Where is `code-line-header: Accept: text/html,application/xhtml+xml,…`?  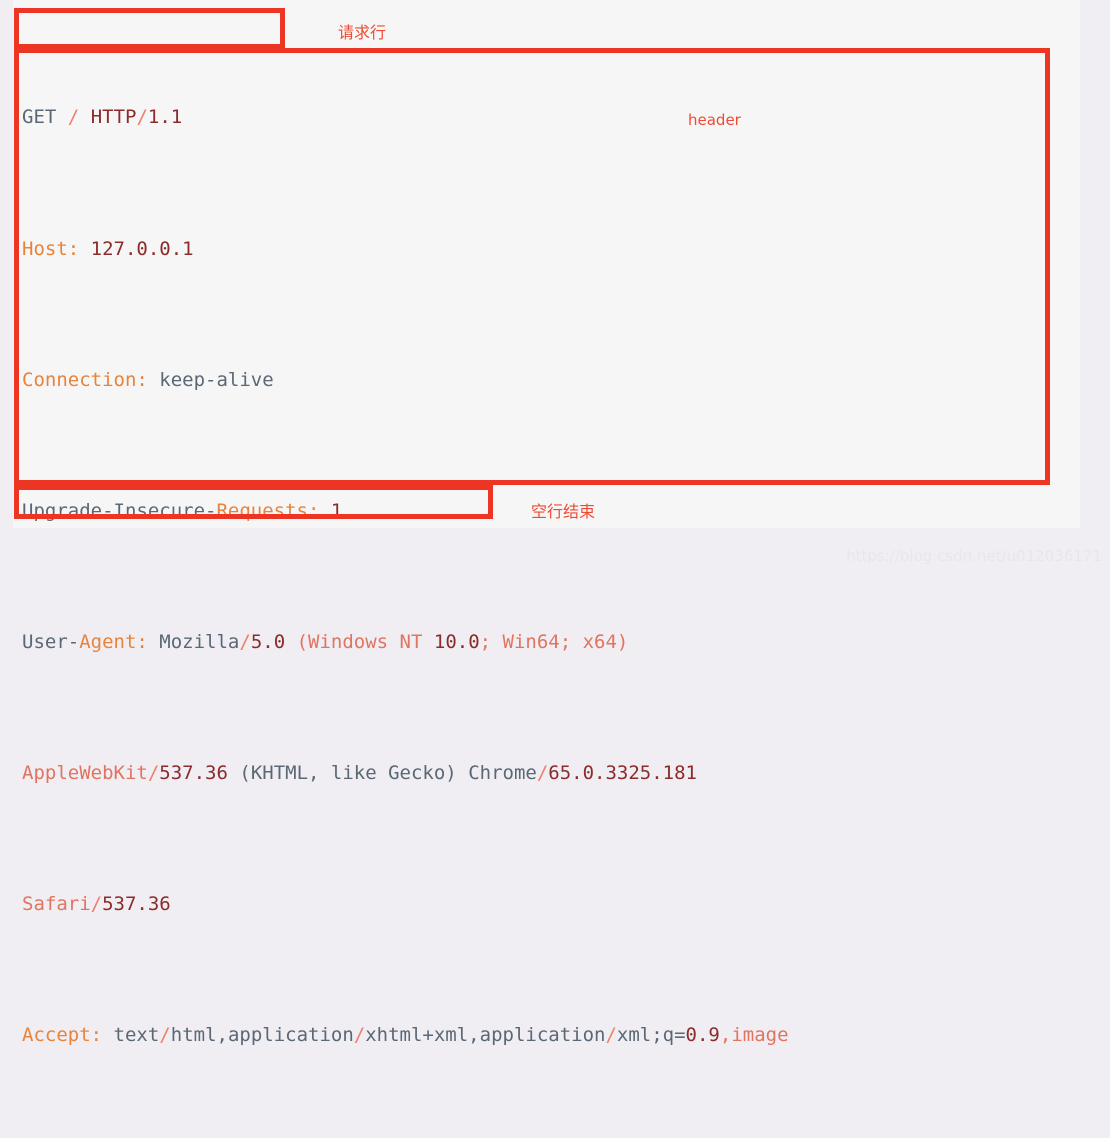 code-line-header: Accept: text/html,application/xhtml+xml,… is located at coordinates (537, 1036).